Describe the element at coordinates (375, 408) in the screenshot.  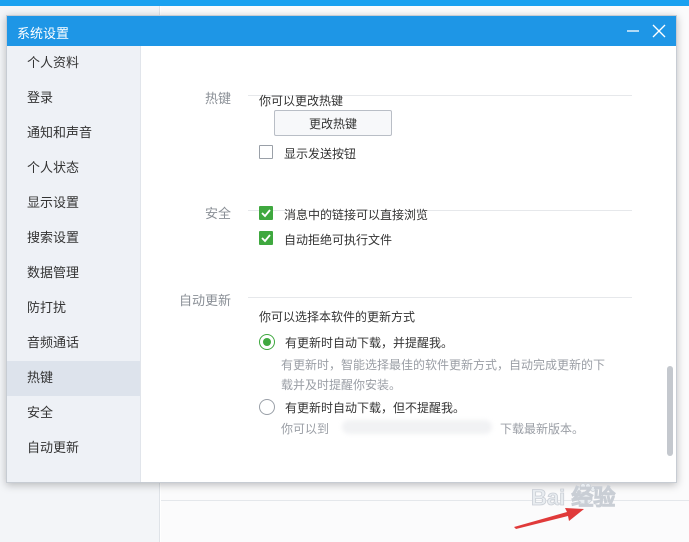
I see `update-silent-label: 有更新时自动下载，但不提醒我。` at that location.